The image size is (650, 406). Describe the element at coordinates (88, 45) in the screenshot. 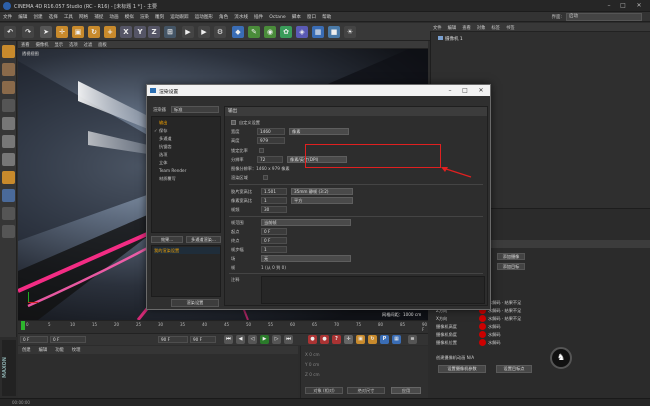

I see `viewport-menu-item: 过滤` at that location.